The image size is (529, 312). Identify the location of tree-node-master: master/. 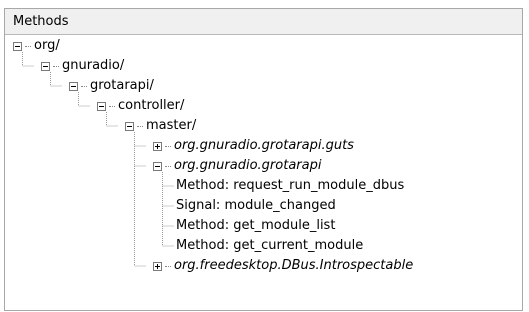
(160, 126).